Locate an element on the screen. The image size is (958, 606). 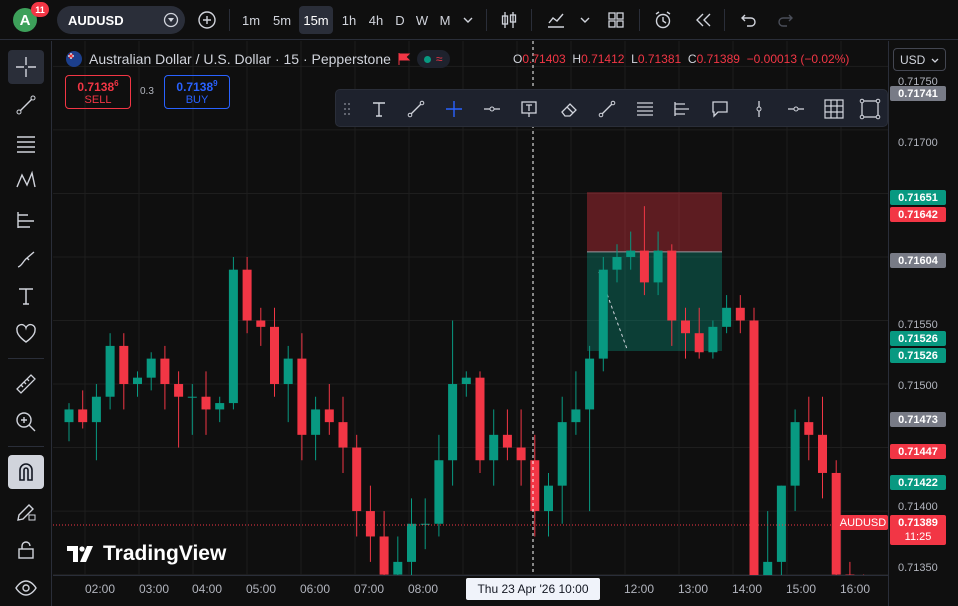
stay-in-drawing-mode-tool is located at coordinates (26, 512).